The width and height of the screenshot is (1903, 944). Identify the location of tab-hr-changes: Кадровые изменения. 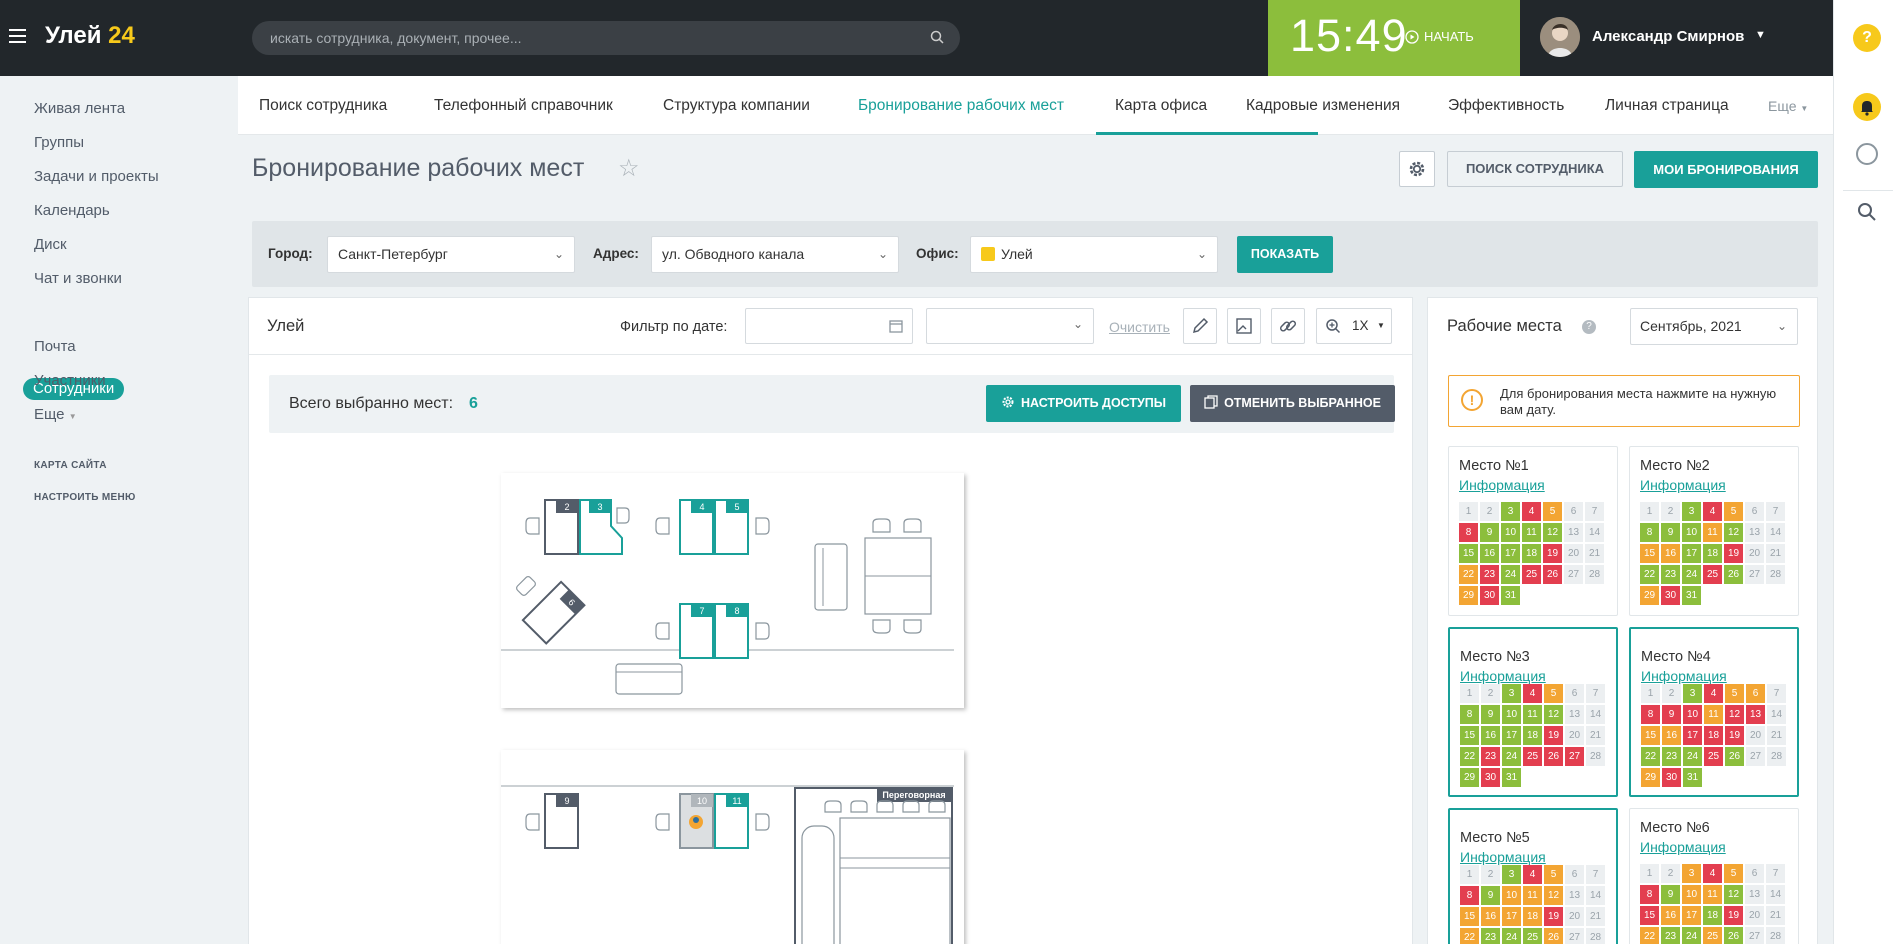
(1323, 106).